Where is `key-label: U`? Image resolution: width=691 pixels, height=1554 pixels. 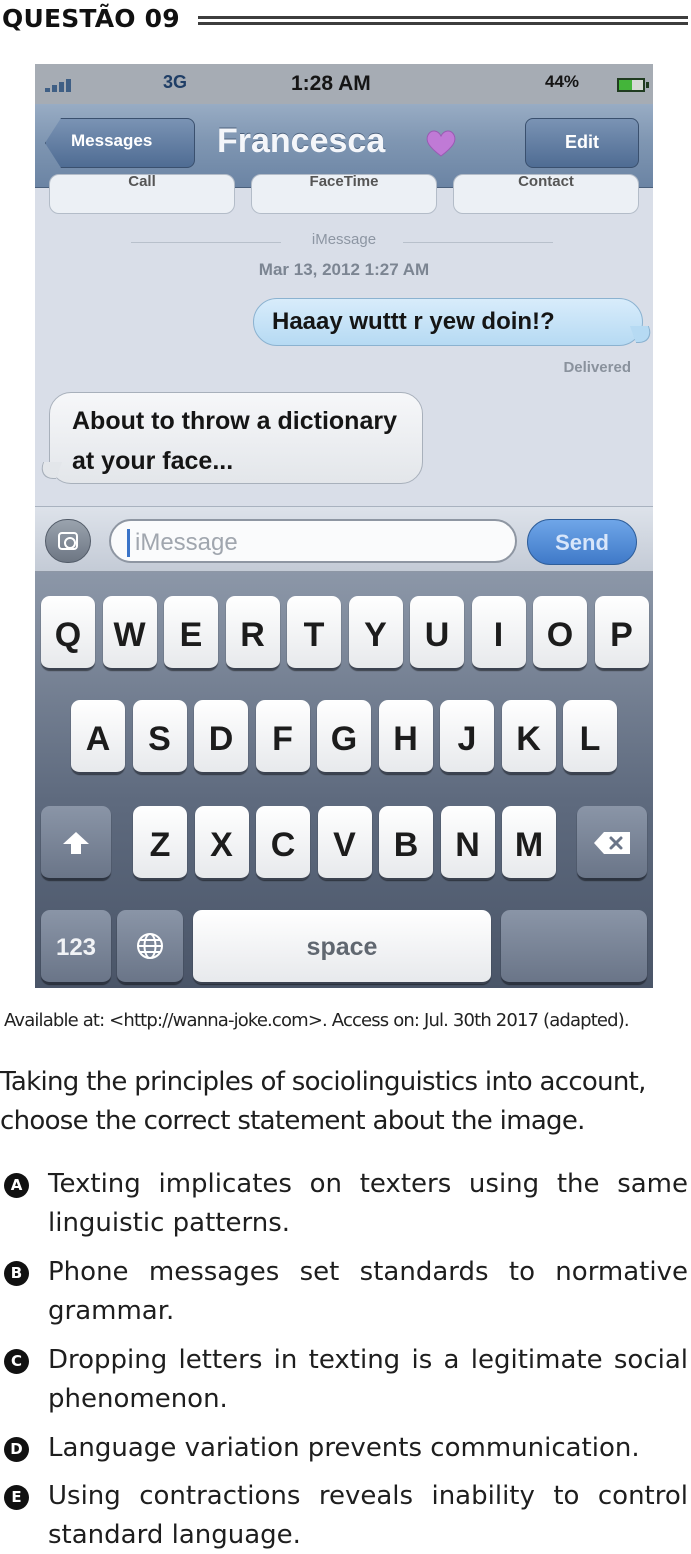
key-label: U is located at coordinates (437, 635).